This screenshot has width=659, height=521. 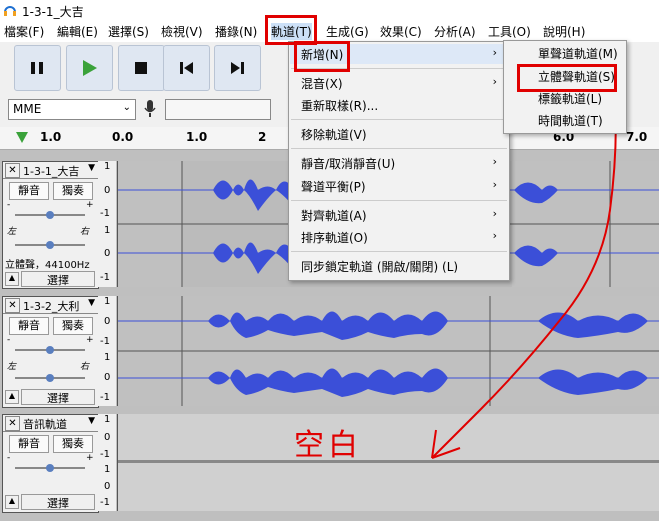 I want to click on menu-item-remove-tracks: 移除軌道(V), so click(x=334, y=134).